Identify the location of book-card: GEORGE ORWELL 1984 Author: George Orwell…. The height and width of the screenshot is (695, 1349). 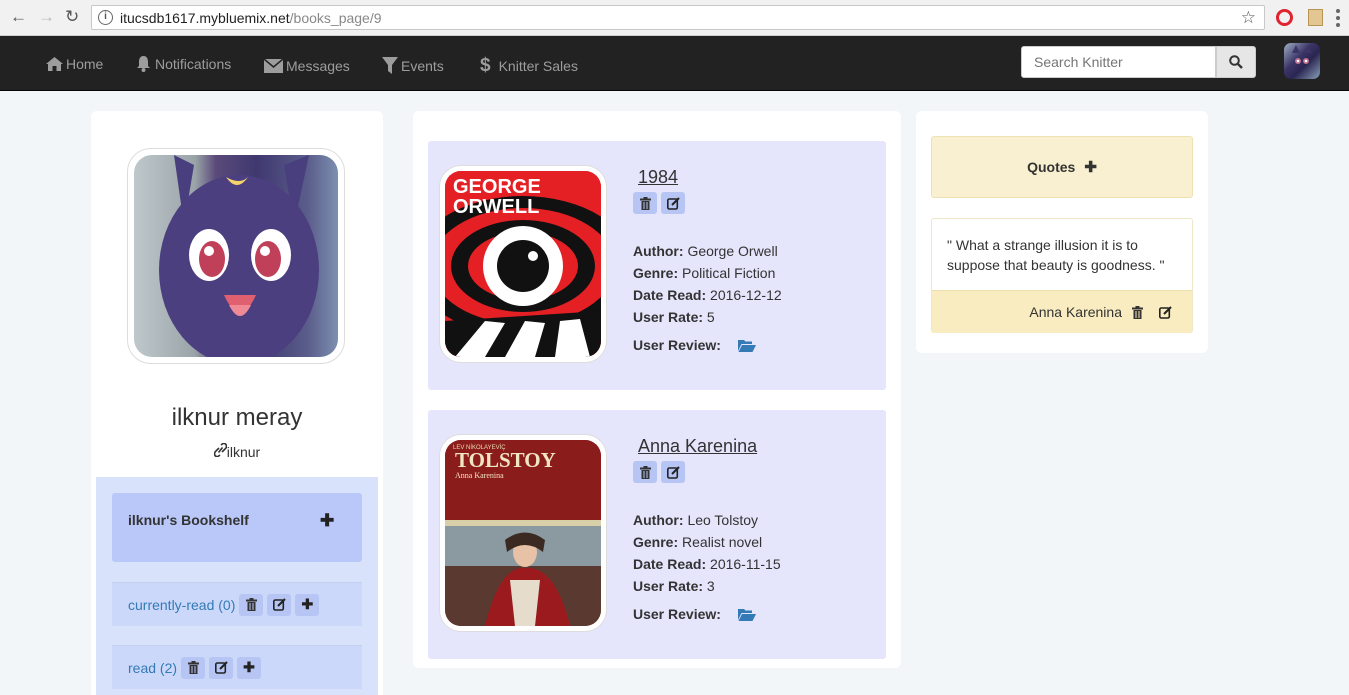
(657, 265).